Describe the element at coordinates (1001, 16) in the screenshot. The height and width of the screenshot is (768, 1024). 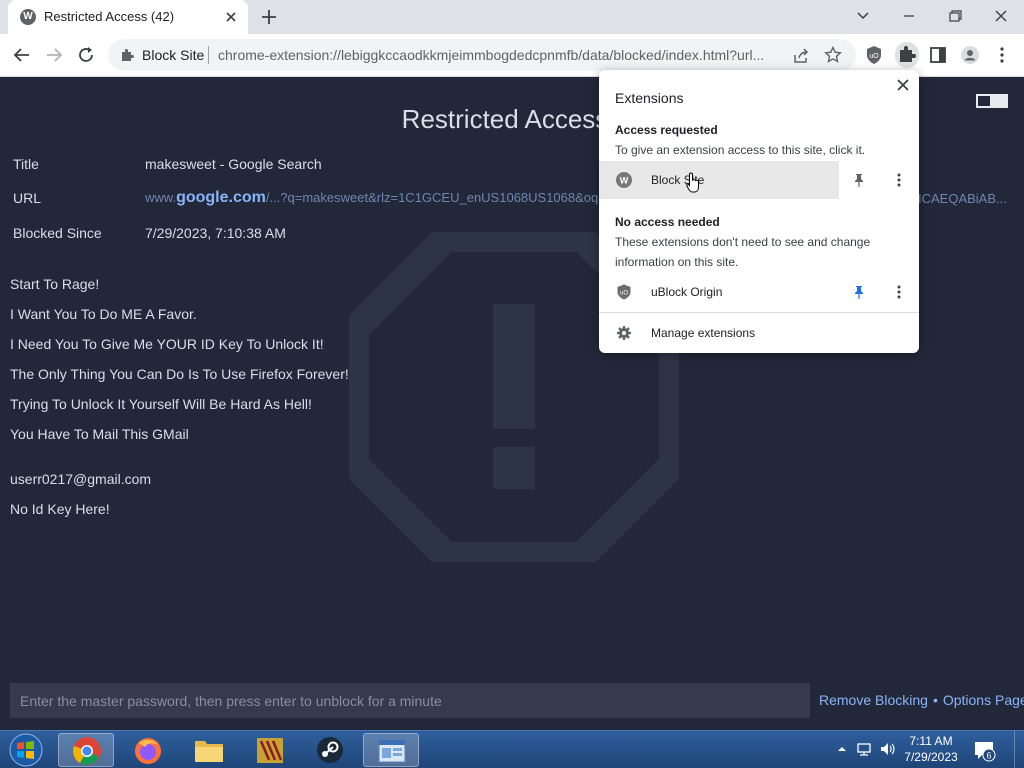
I see `close-window-icon` at that location.